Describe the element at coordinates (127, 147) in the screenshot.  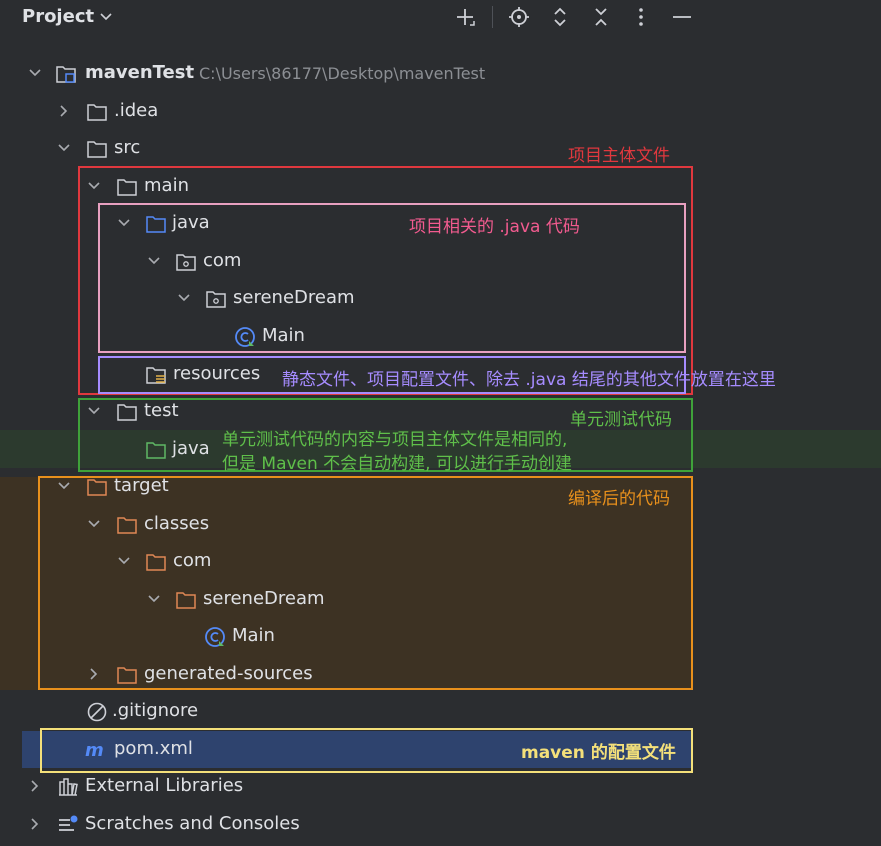
I see `tree-label: src` at that location.